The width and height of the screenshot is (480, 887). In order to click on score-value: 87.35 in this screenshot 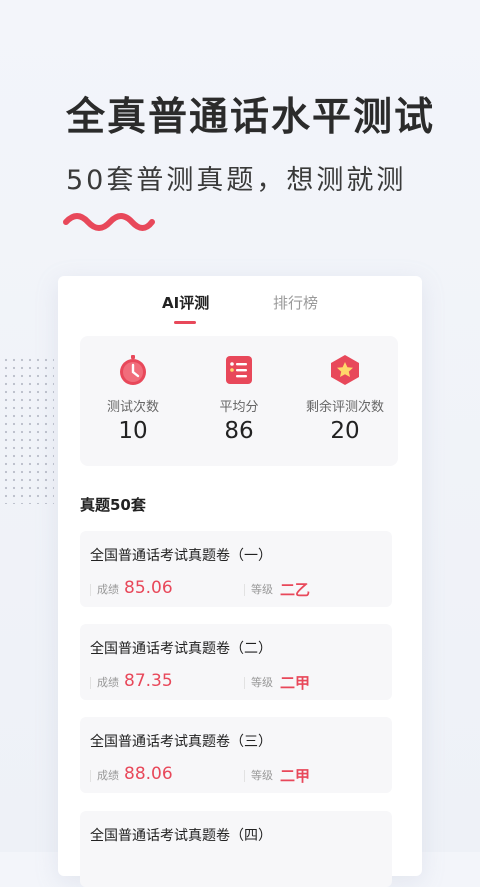, I will do `click(148, 681)`.